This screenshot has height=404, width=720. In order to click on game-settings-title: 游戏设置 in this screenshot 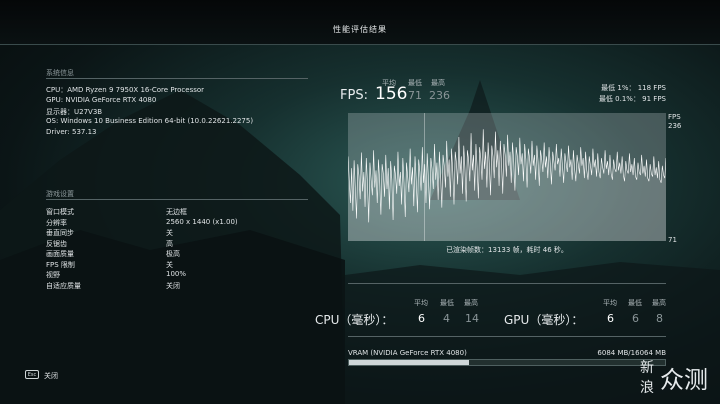, I will do `click(60, 194)`.